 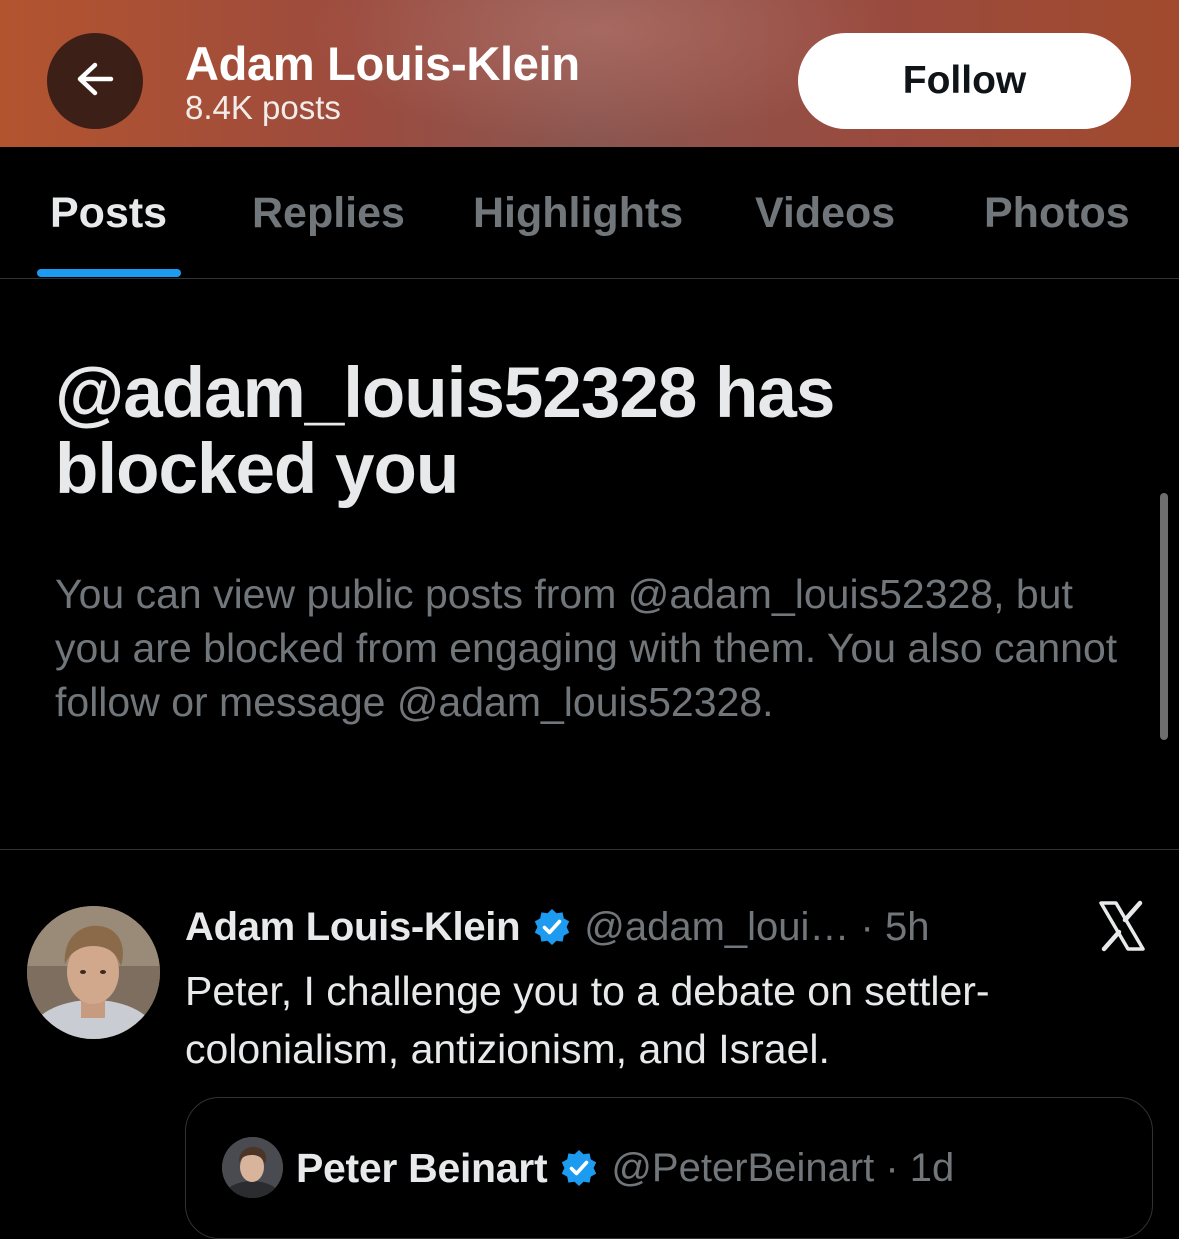 I want to click on divider, so click(x=589, y=849).